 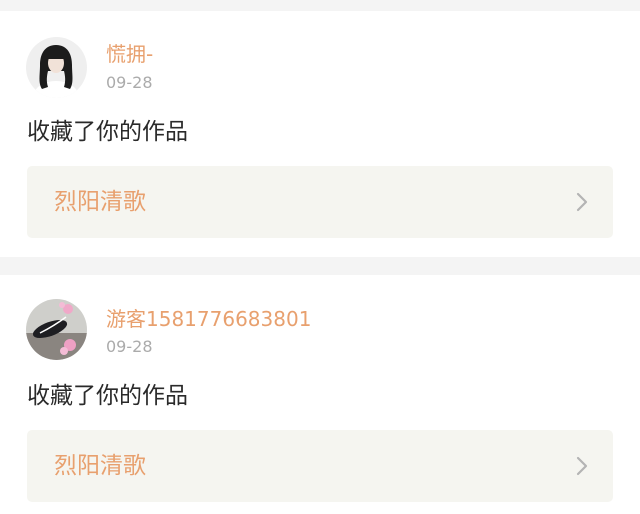 I want to click on username: 游客1581776683801, so click(x=208, y=319).